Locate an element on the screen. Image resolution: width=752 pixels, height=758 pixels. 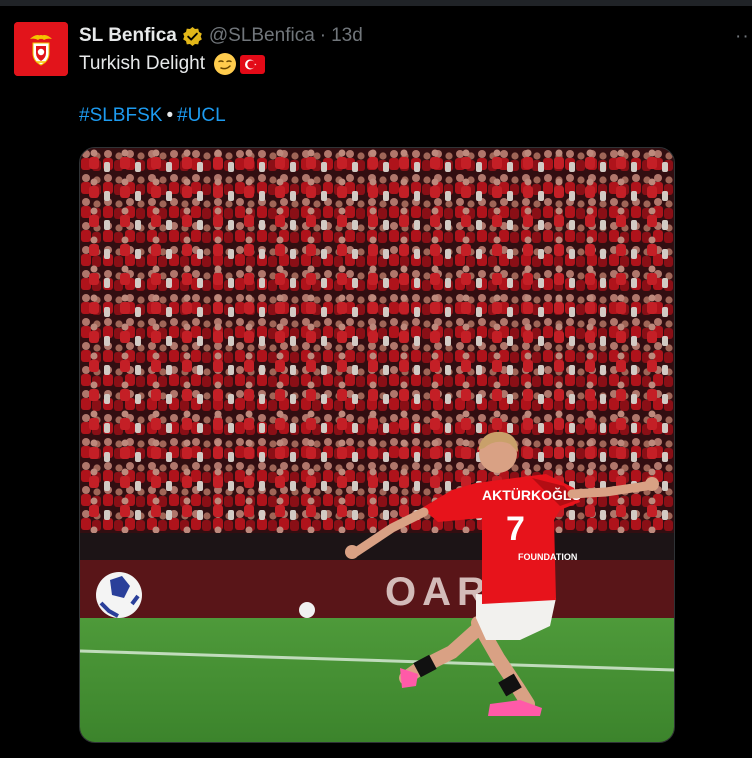
more-options-icon: ·· is located at coordinates (742, 37).